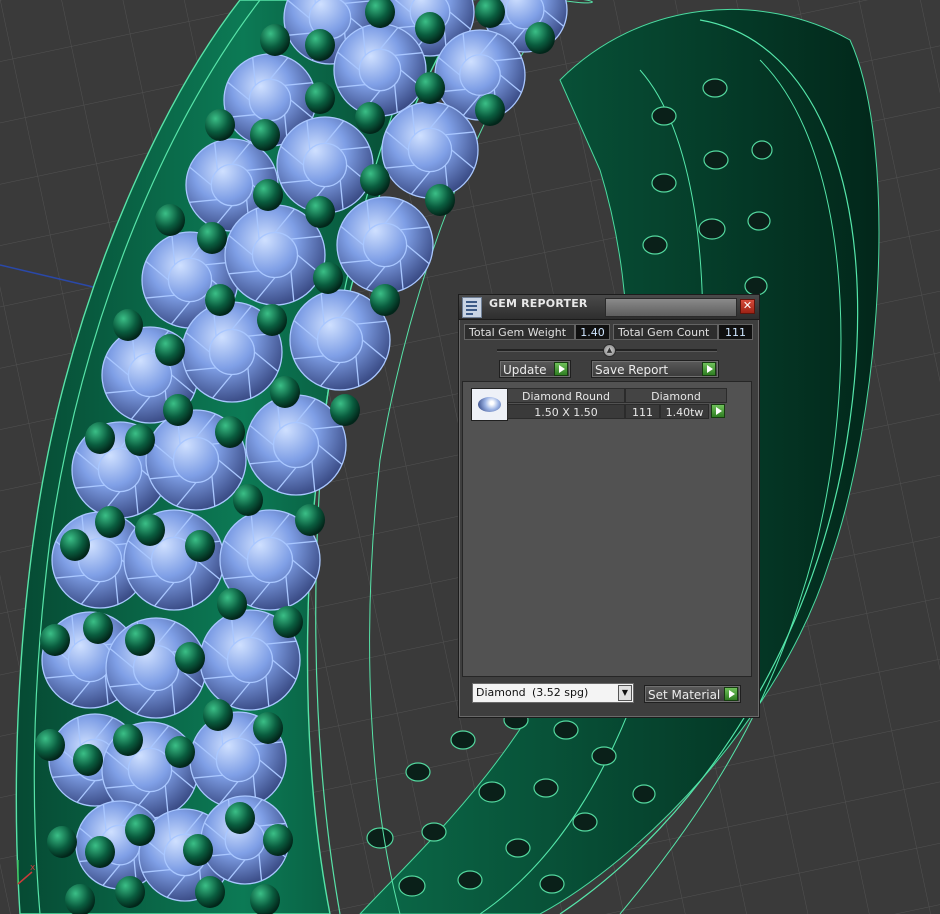 Image resolution: width=940 pixels, height=914 pixels. Describe the element at coordinates (501, 692) in the screenshot. I see `material-select-value: Diamond` at that location.